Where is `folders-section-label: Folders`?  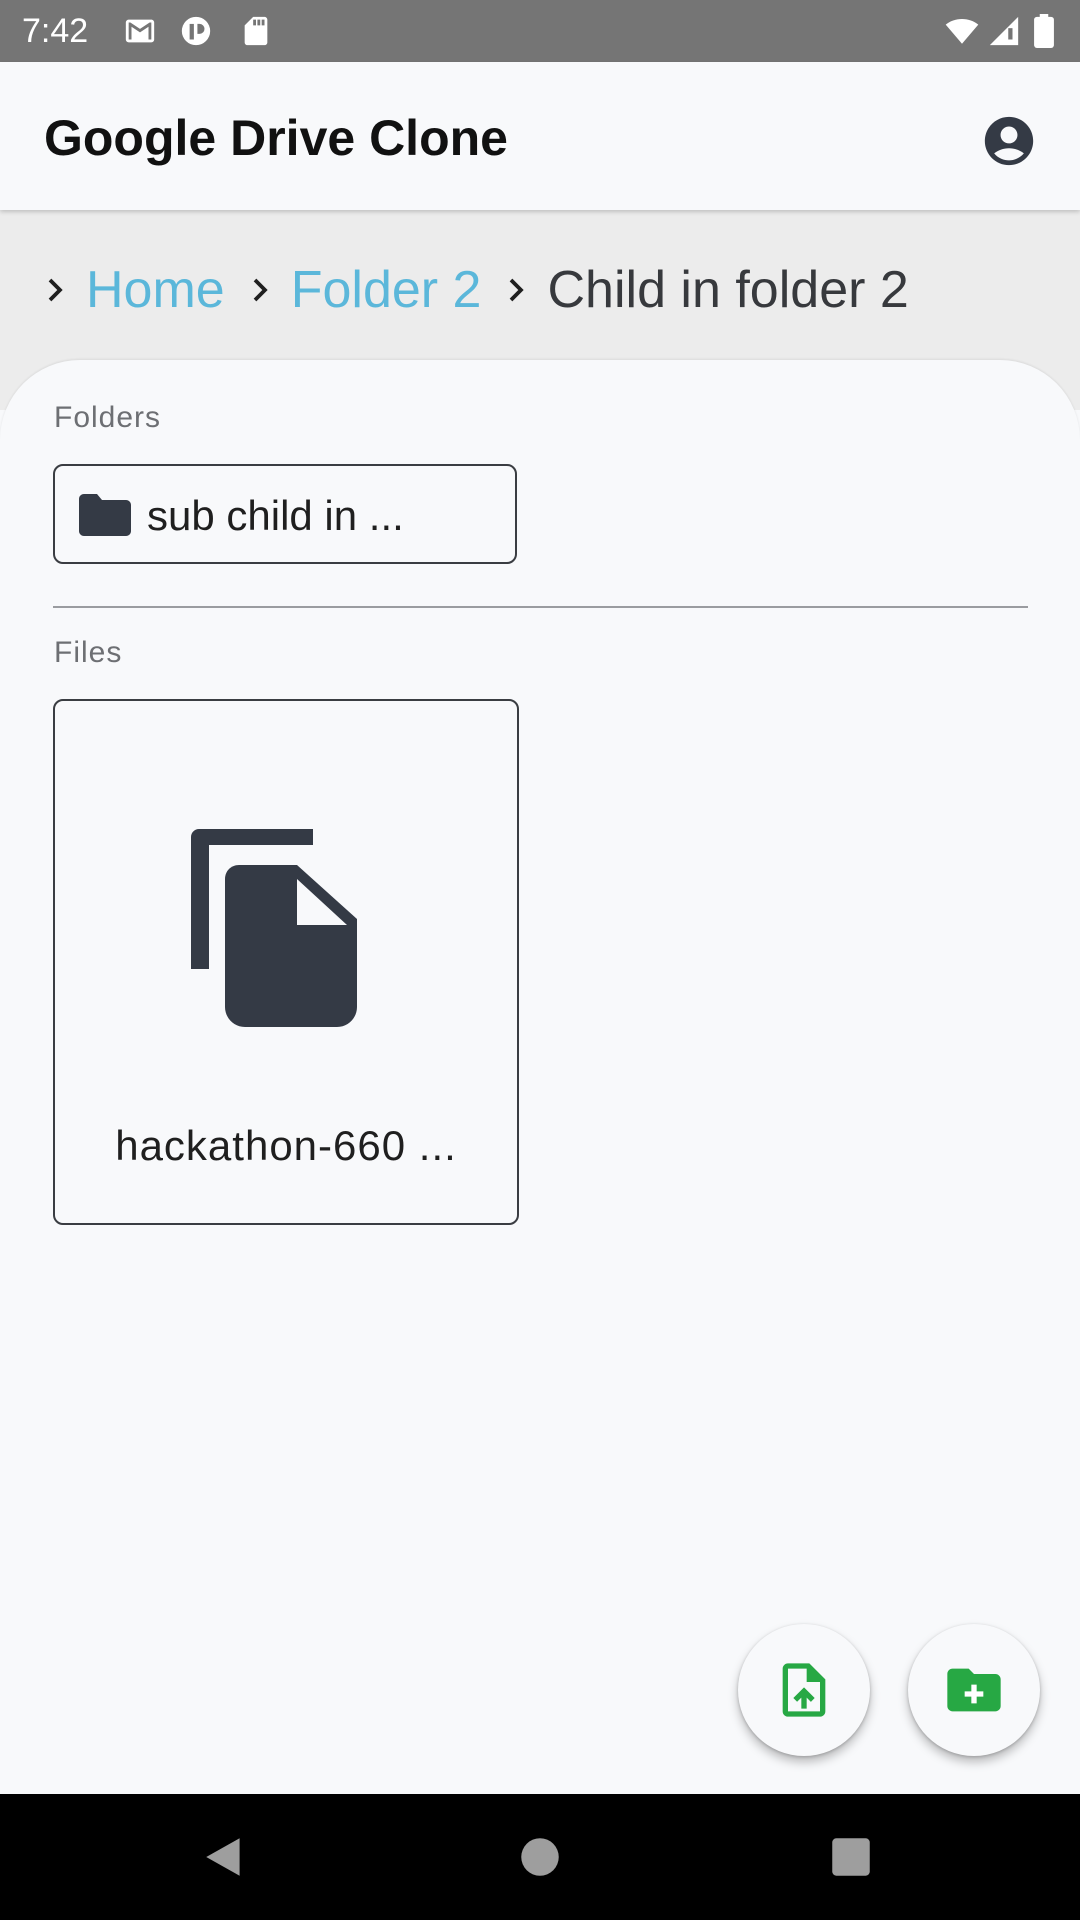
folders-section-label: Folders is located at coordinates (108, 417).